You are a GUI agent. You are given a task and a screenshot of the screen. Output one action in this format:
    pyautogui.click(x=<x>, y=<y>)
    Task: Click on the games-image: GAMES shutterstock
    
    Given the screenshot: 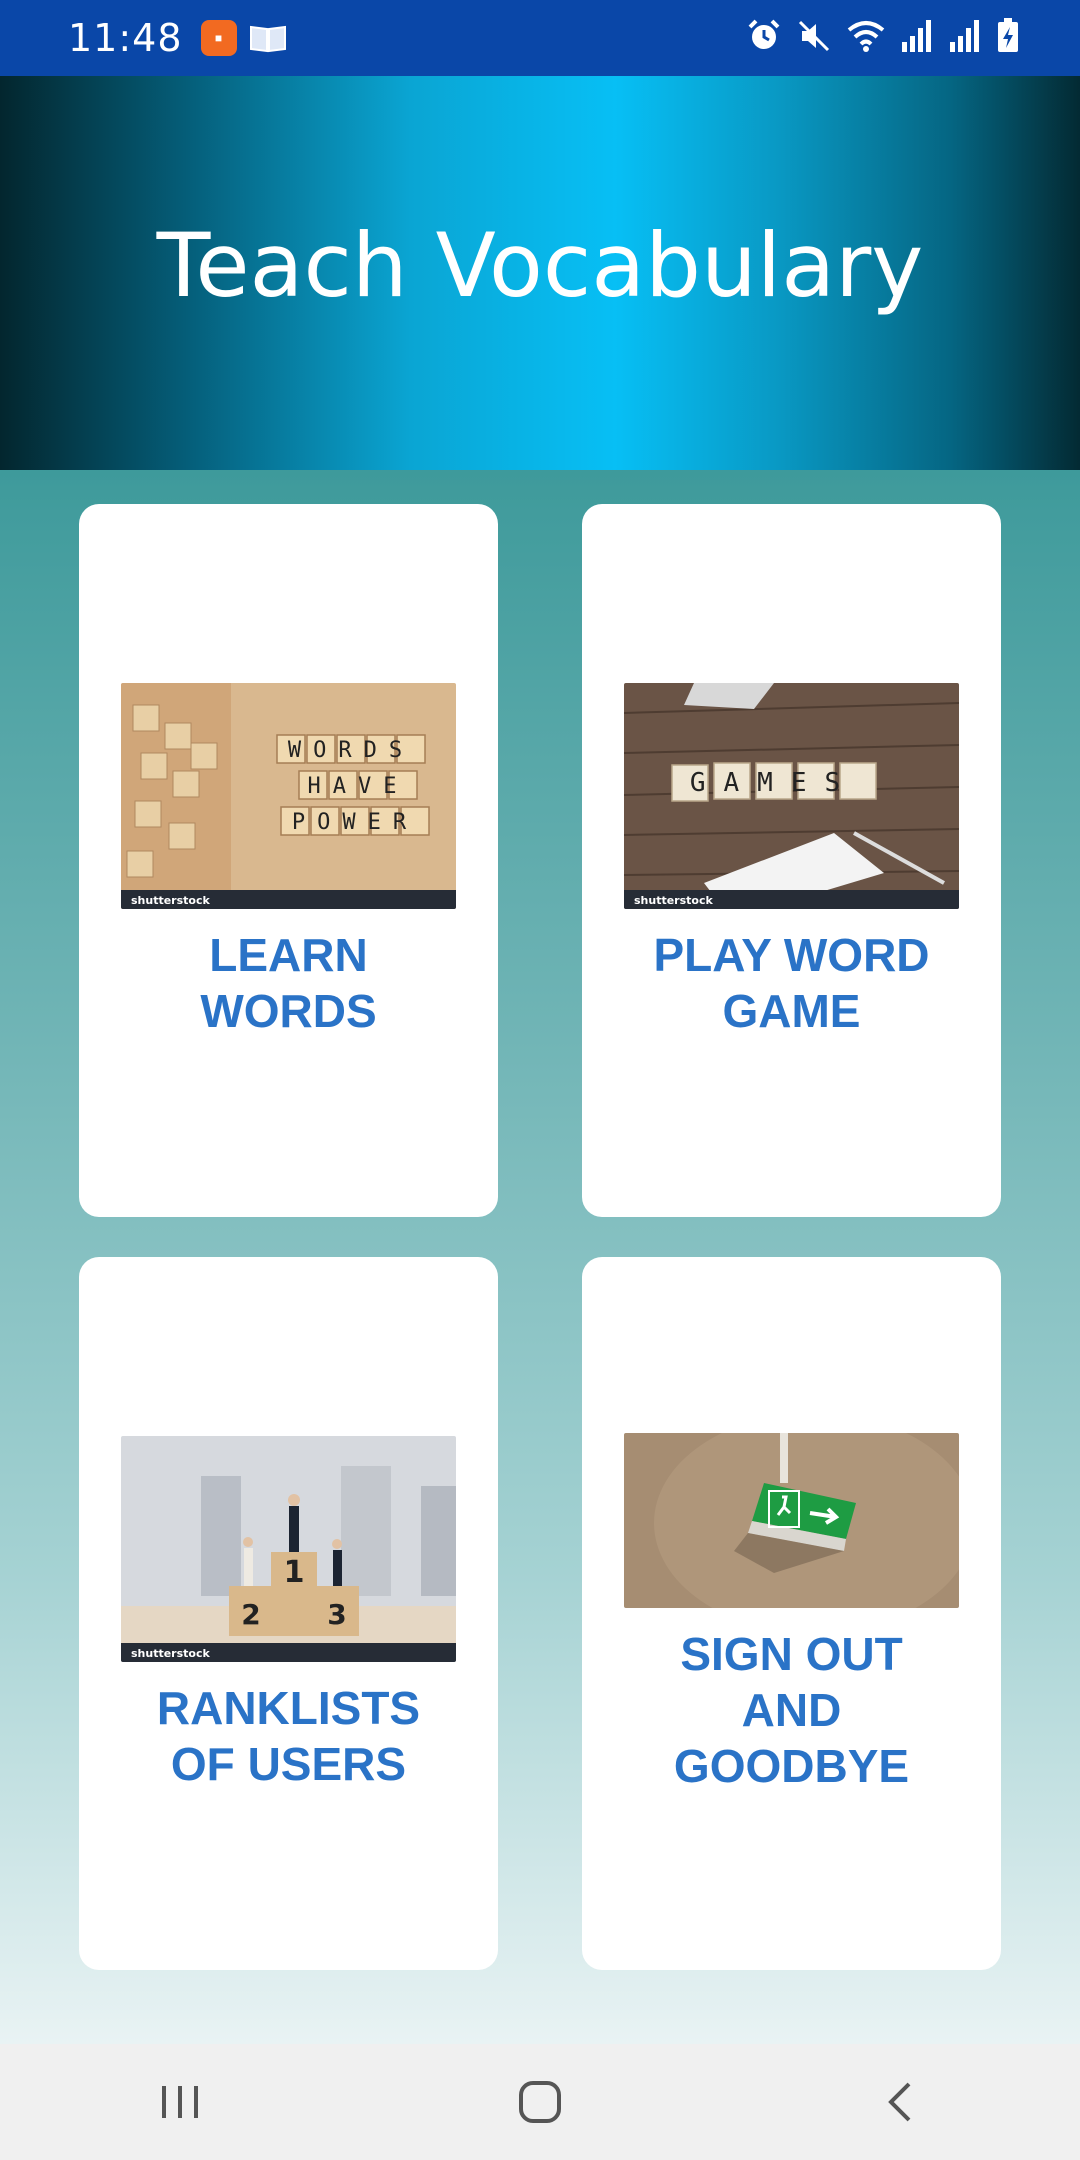 What is the action you would take?
    pyautogui.click(x=791, y=795)
    